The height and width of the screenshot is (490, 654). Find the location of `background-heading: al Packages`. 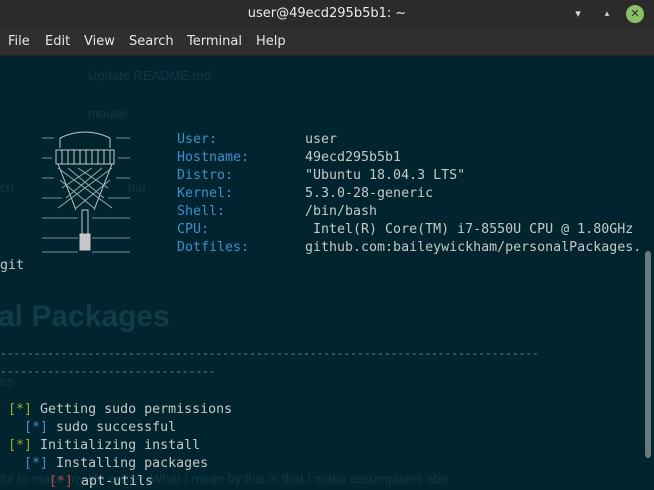

background-heading: al Packages is located at coordinates (85, 316).